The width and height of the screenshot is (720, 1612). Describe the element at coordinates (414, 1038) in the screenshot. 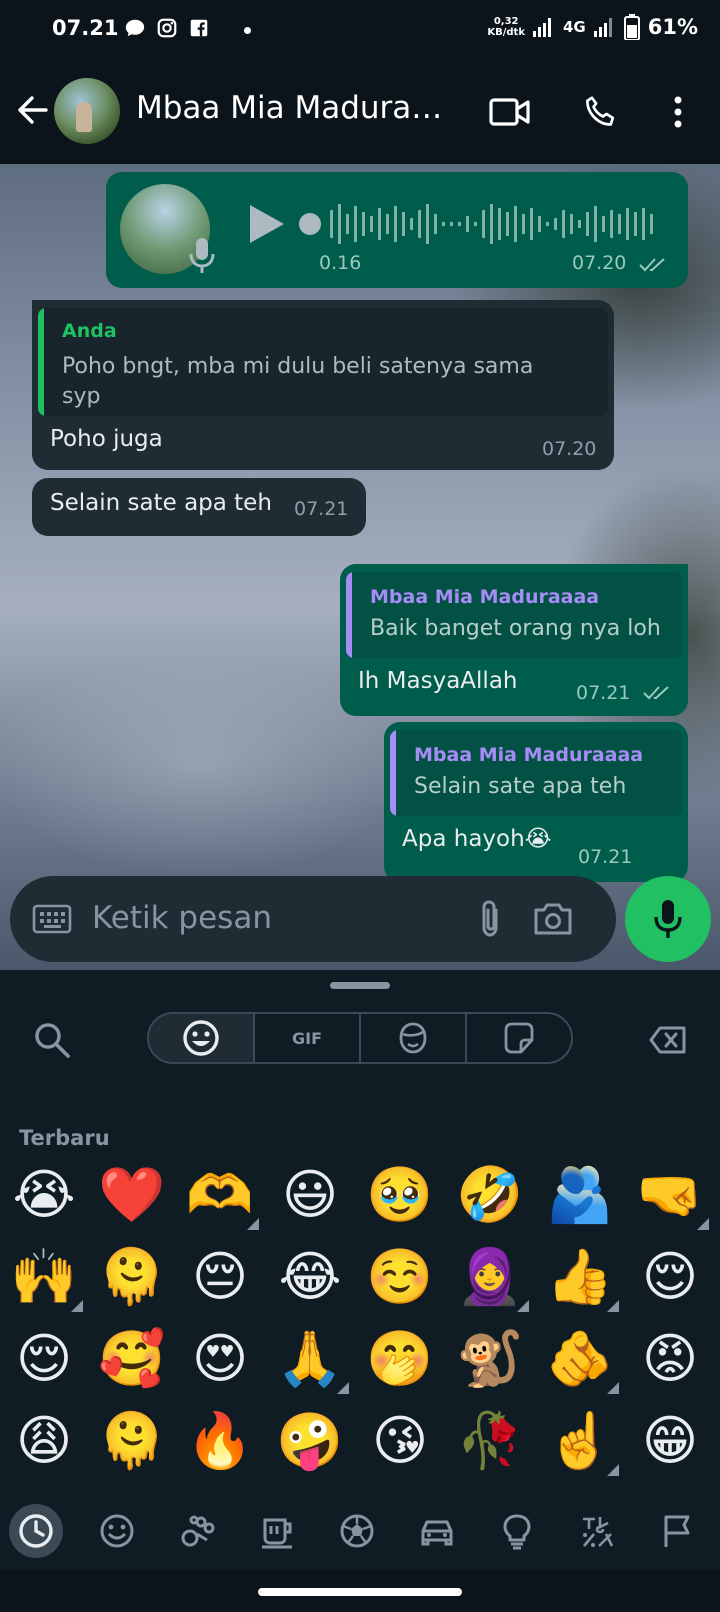

I see `tab-avatar` at that location.